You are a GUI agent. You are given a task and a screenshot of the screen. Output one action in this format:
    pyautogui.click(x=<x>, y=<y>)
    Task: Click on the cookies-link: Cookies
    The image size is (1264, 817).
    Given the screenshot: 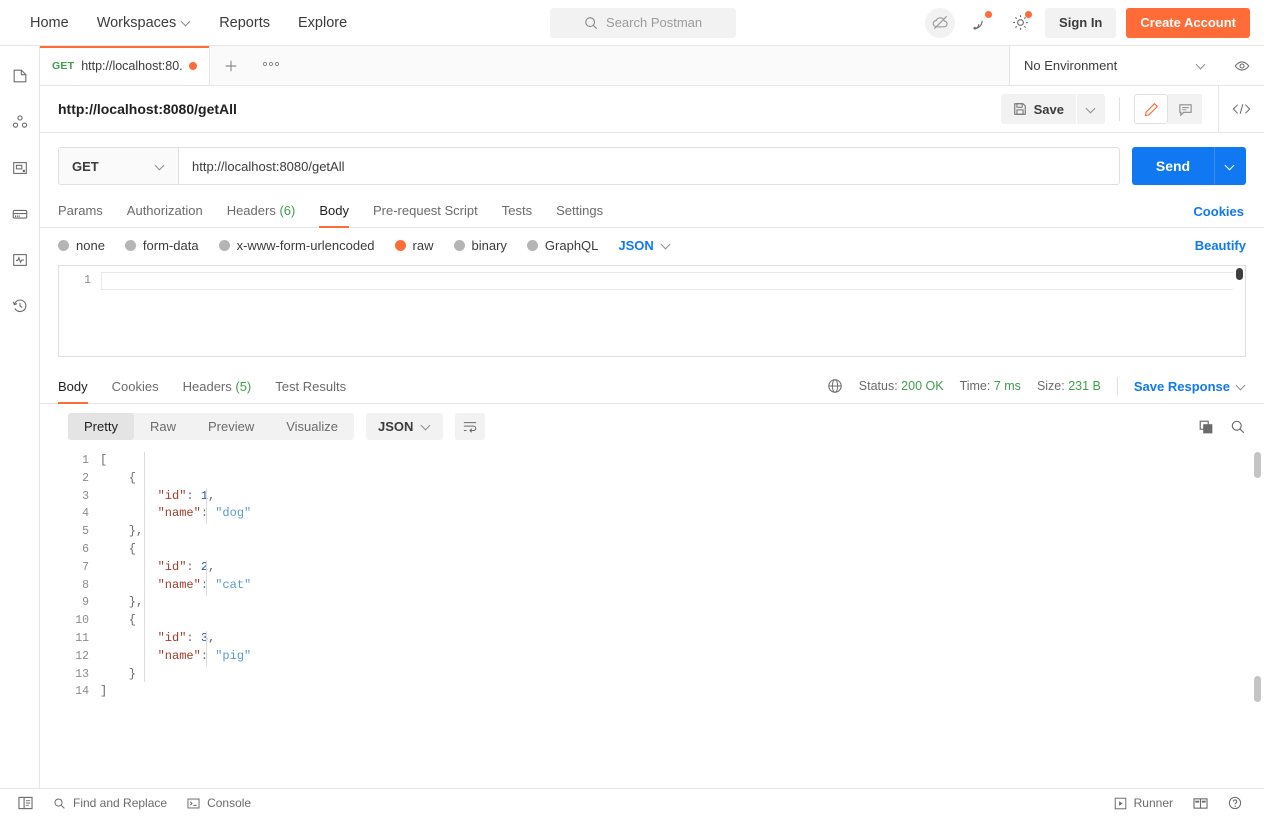 What is the action you would take?
    pyautogui.click(x=1219, y=211)
    